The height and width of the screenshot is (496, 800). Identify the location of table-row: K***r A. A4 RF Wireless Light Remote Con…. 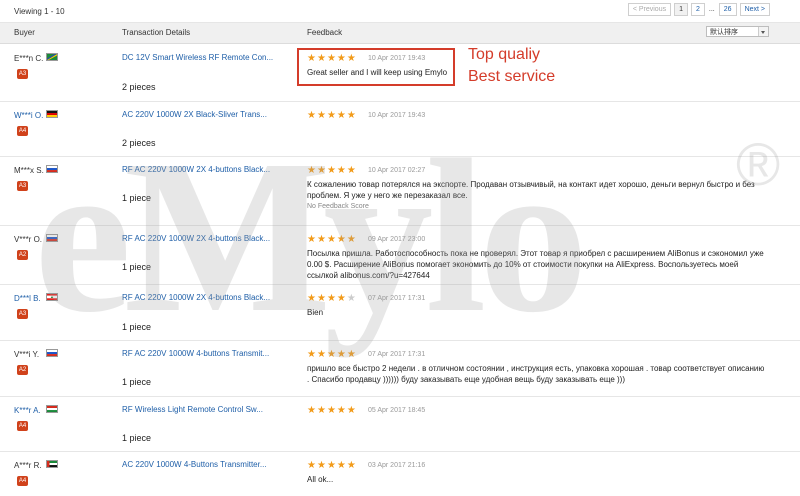
(400, 424).